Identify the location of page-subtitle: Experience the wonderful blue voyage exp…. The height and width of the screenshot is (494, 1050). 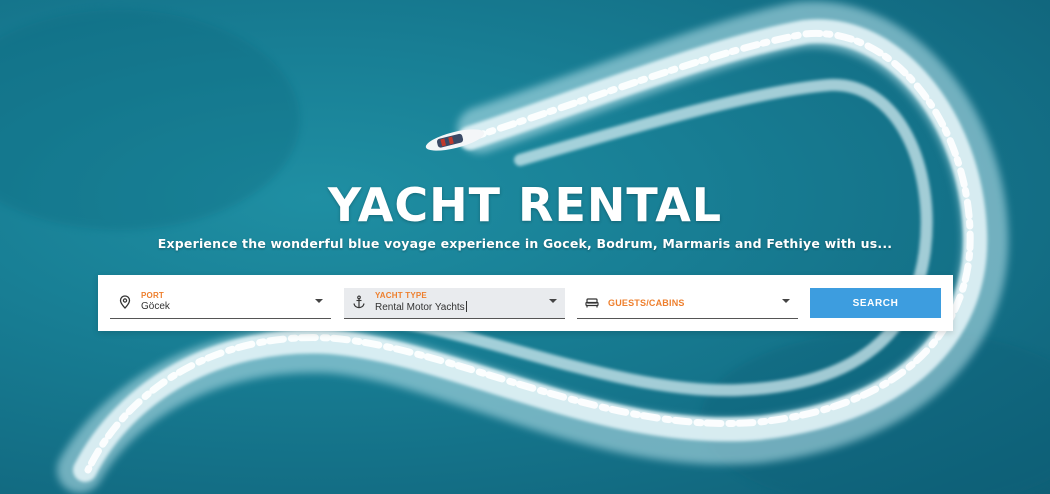
(525, 243).